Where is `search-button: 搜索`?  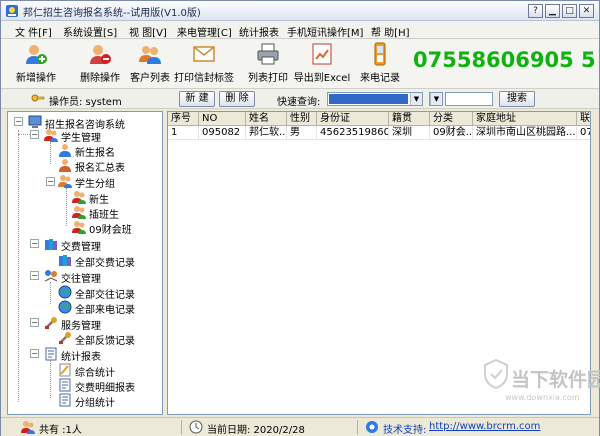 search-button: 搜索 is located at coordinates (517, 99).